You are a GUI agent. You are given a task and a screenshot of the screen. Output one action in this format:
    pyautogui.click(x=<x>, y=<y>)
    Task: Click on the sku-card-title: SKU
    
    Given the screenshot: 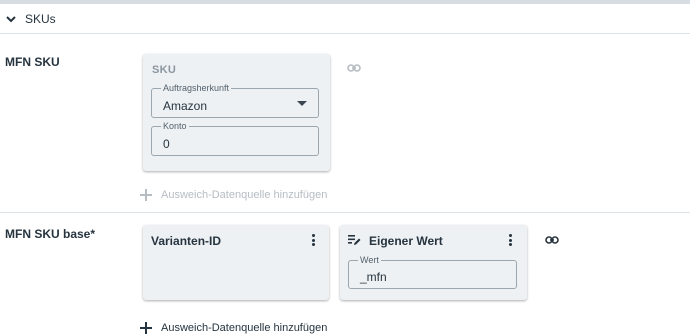 What is the action you would take?
    pyautogui.click(x=164, y=70)
    